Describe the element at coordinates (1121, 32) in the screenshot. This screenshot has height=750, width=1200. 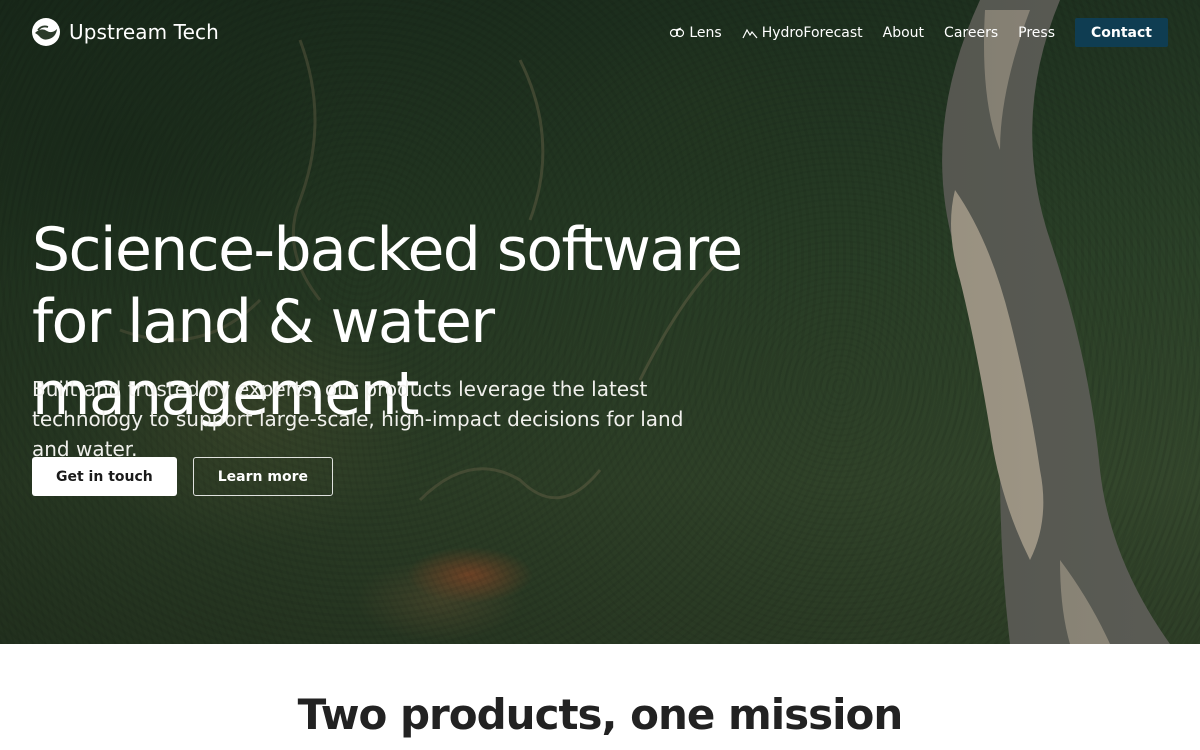
I see `contact-button: Contact` at that location.